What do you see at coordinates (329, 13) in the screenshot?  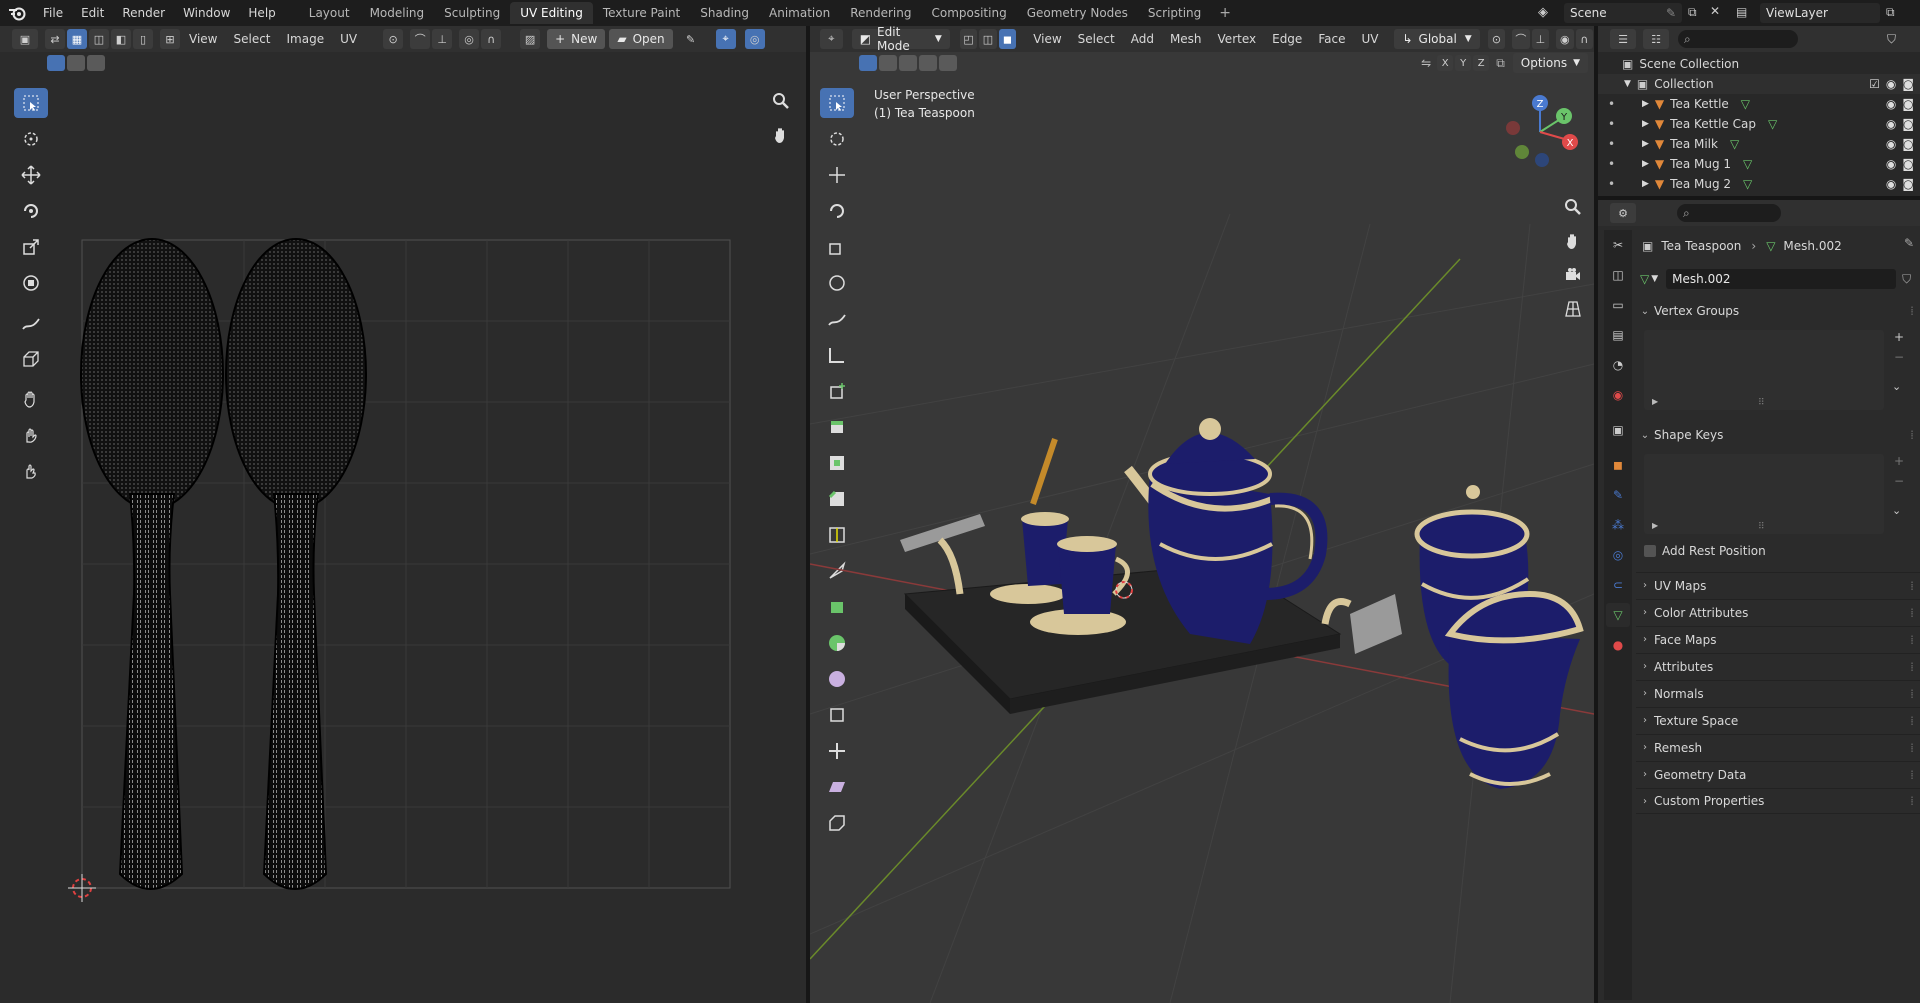 I see `tab-layout: Layout` at bounding box center [329, 13].